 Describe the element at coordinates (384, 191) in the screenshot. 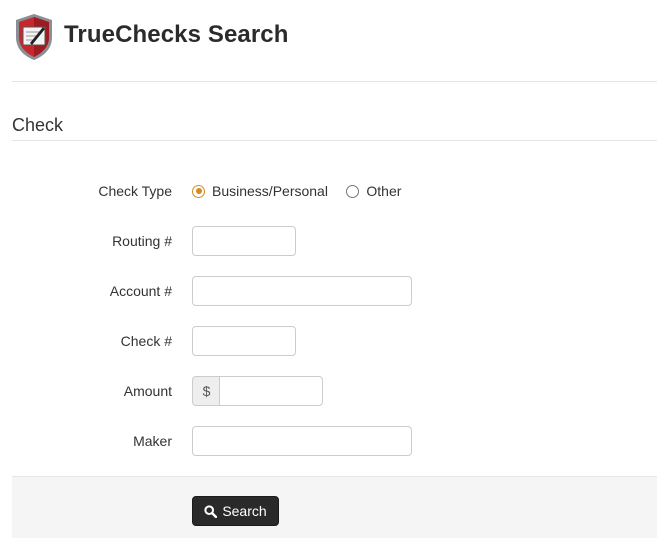

I see `radio-label-other: Other` at that location.